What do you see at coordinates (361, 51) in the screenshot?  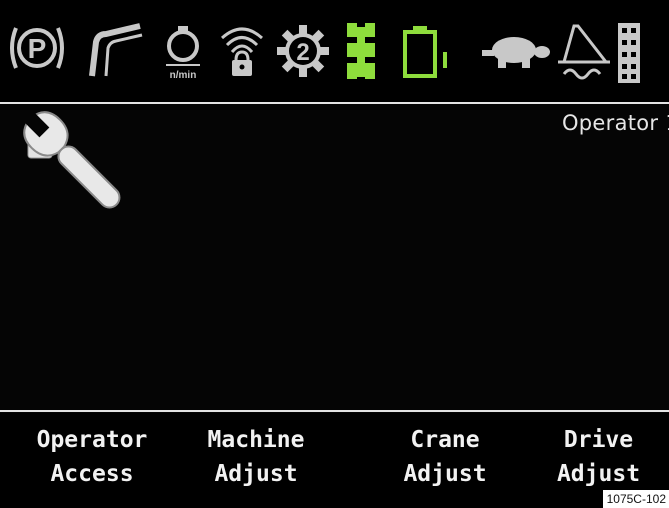 I see `axle-lock-icon` at bounding box center [361, 51].